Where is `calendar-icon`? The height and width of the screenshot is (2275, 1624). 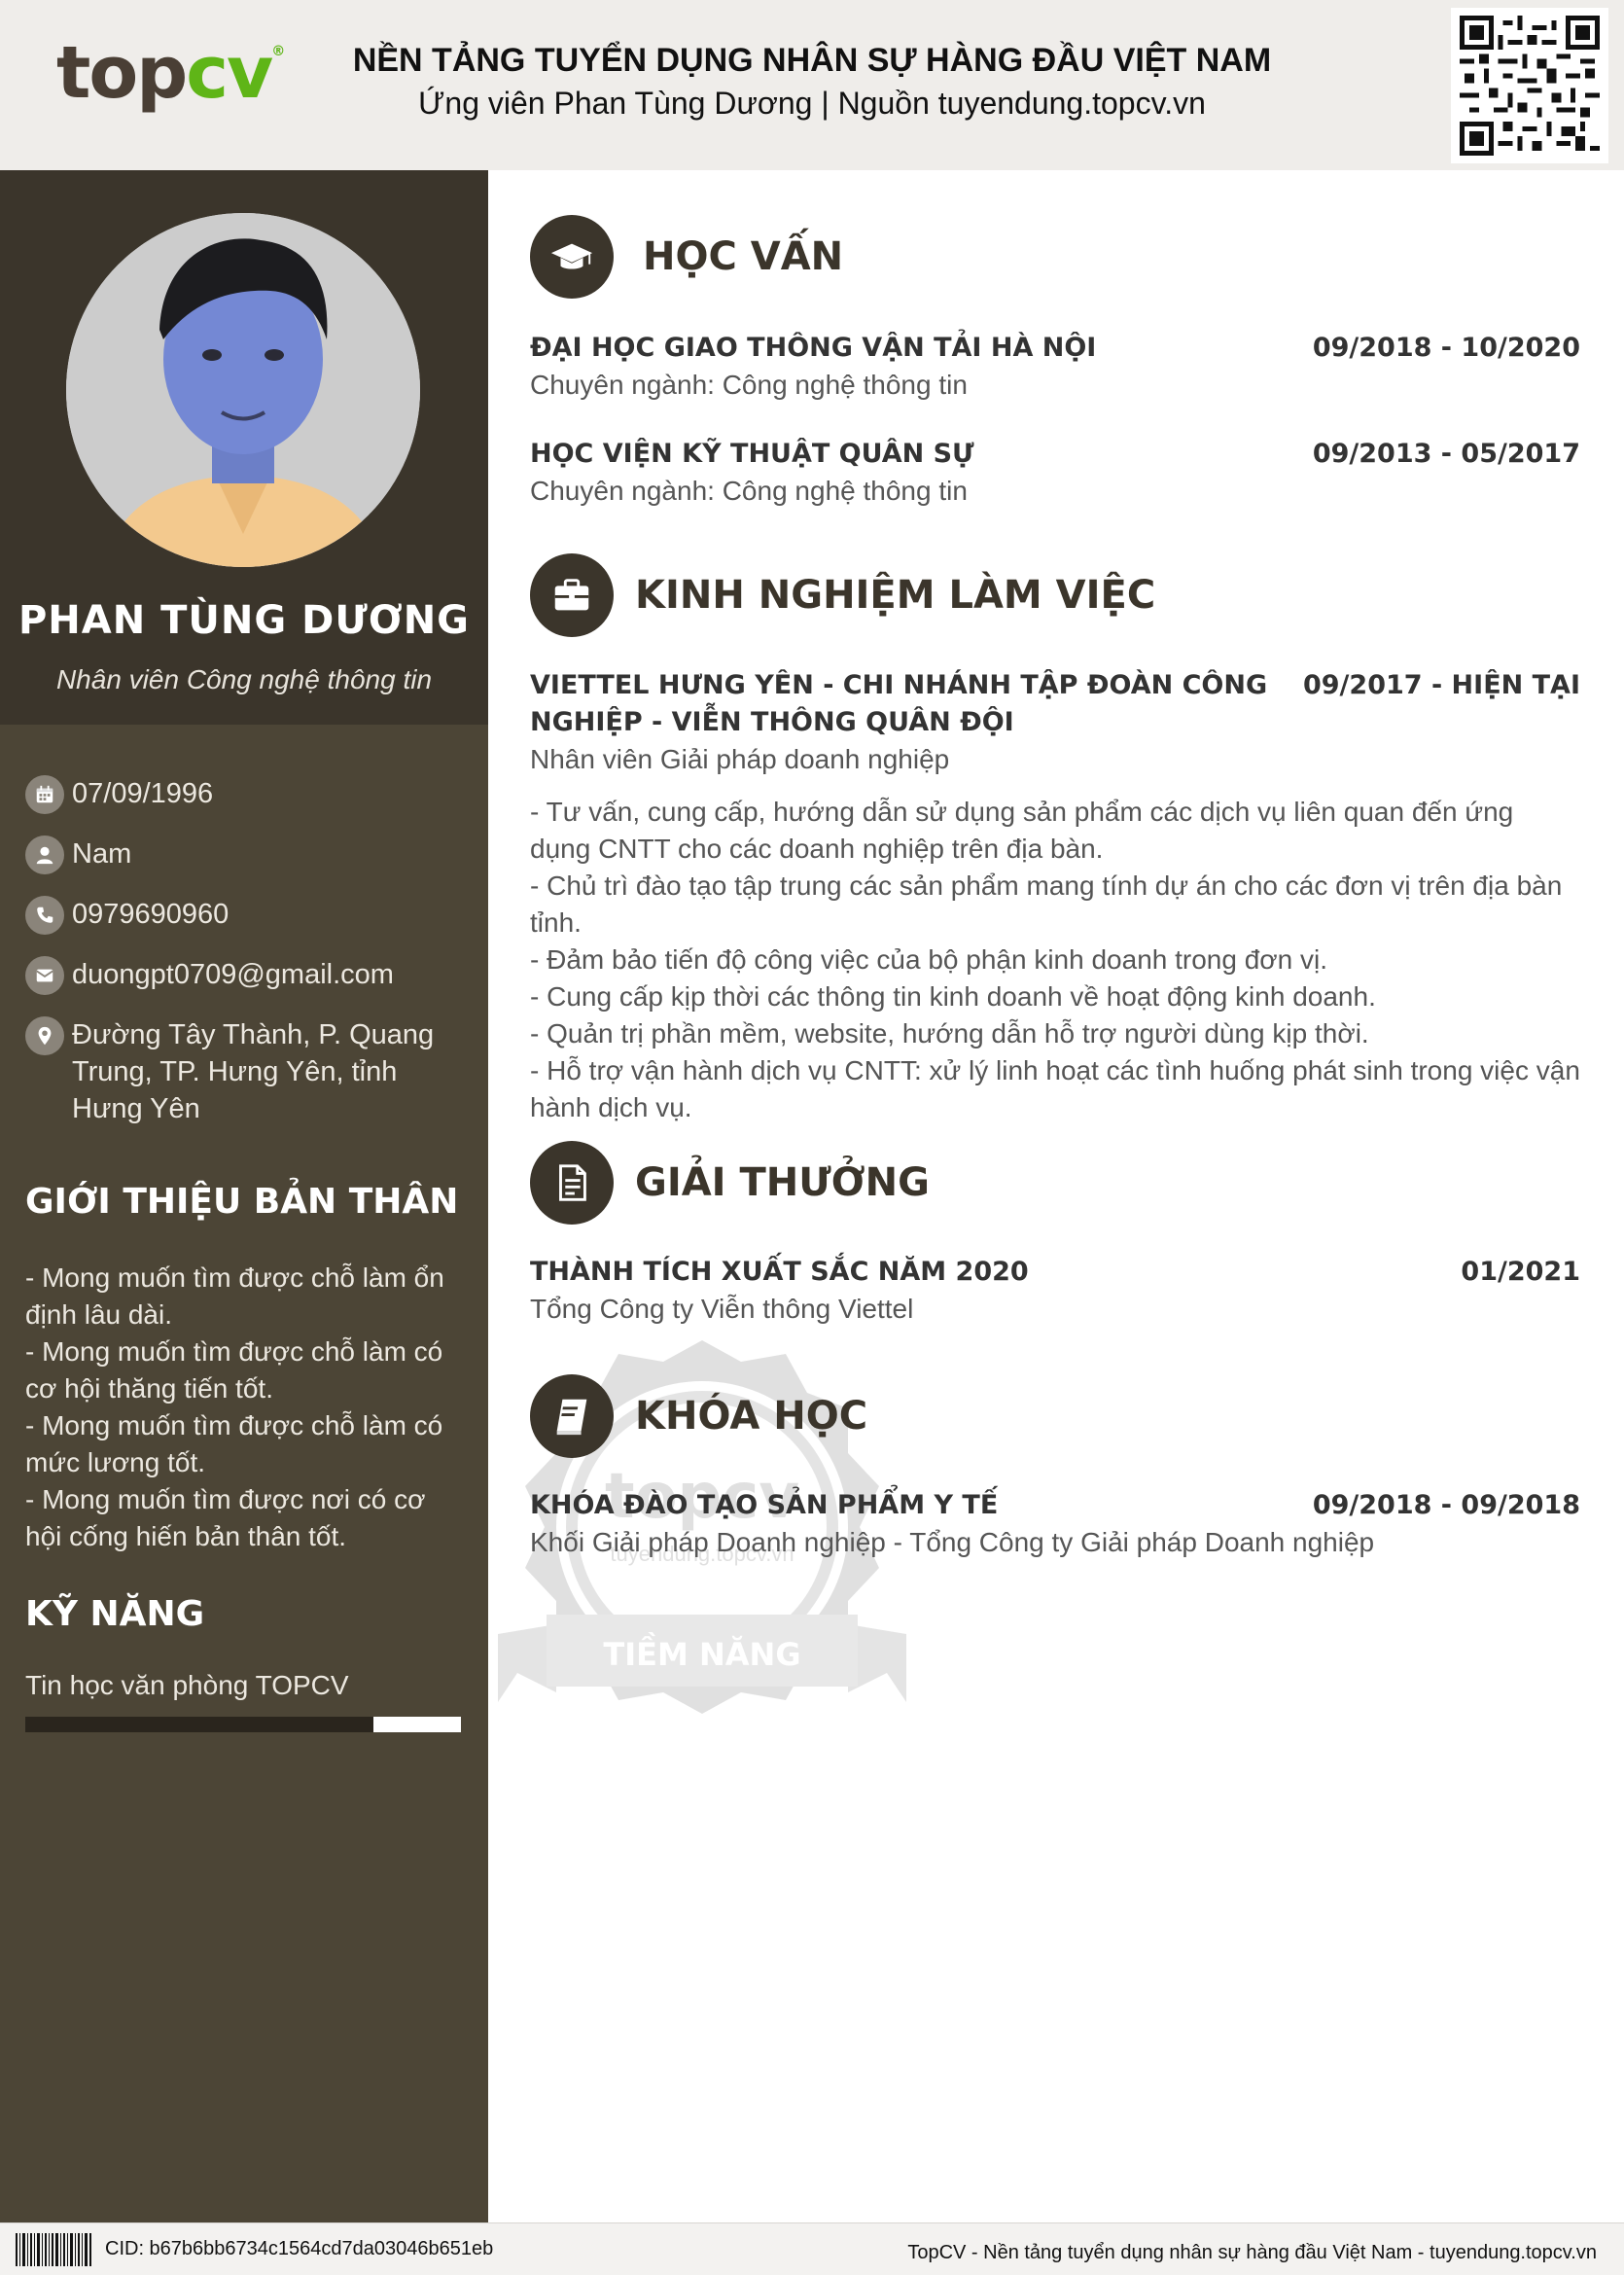
calendar-icon is located at coordinates (44, 794).